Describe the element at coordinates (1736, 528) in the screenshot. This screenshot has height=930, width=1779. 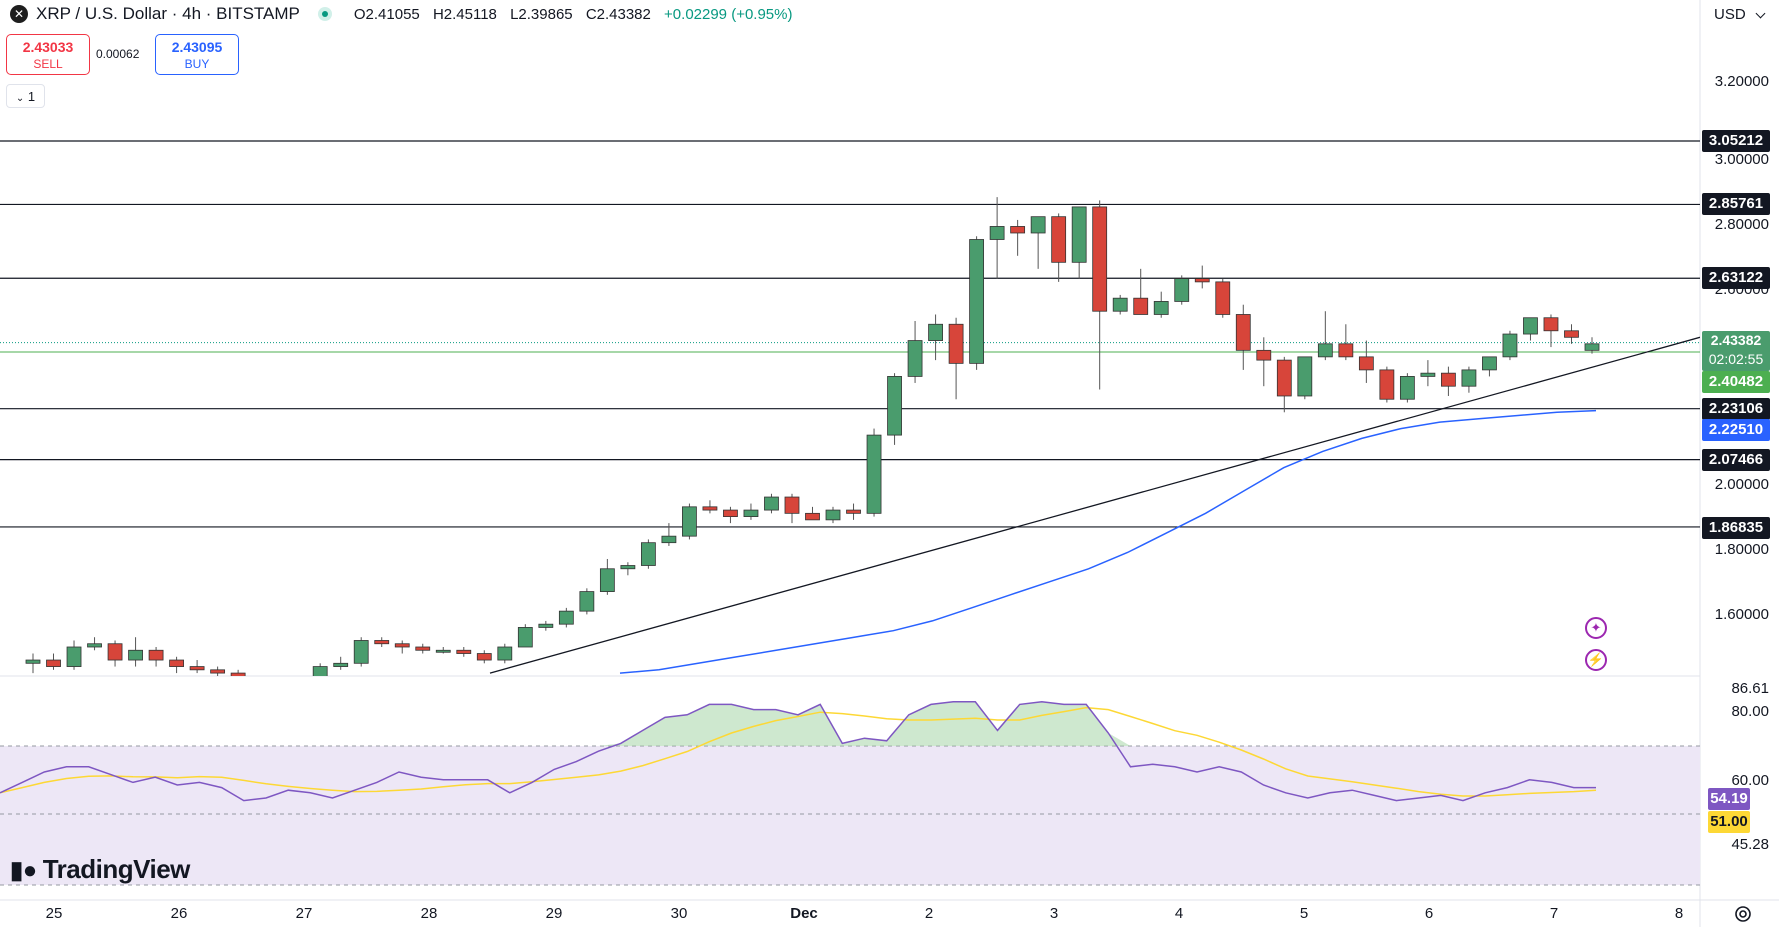
I see `level-tag: 1.86835` at that location.